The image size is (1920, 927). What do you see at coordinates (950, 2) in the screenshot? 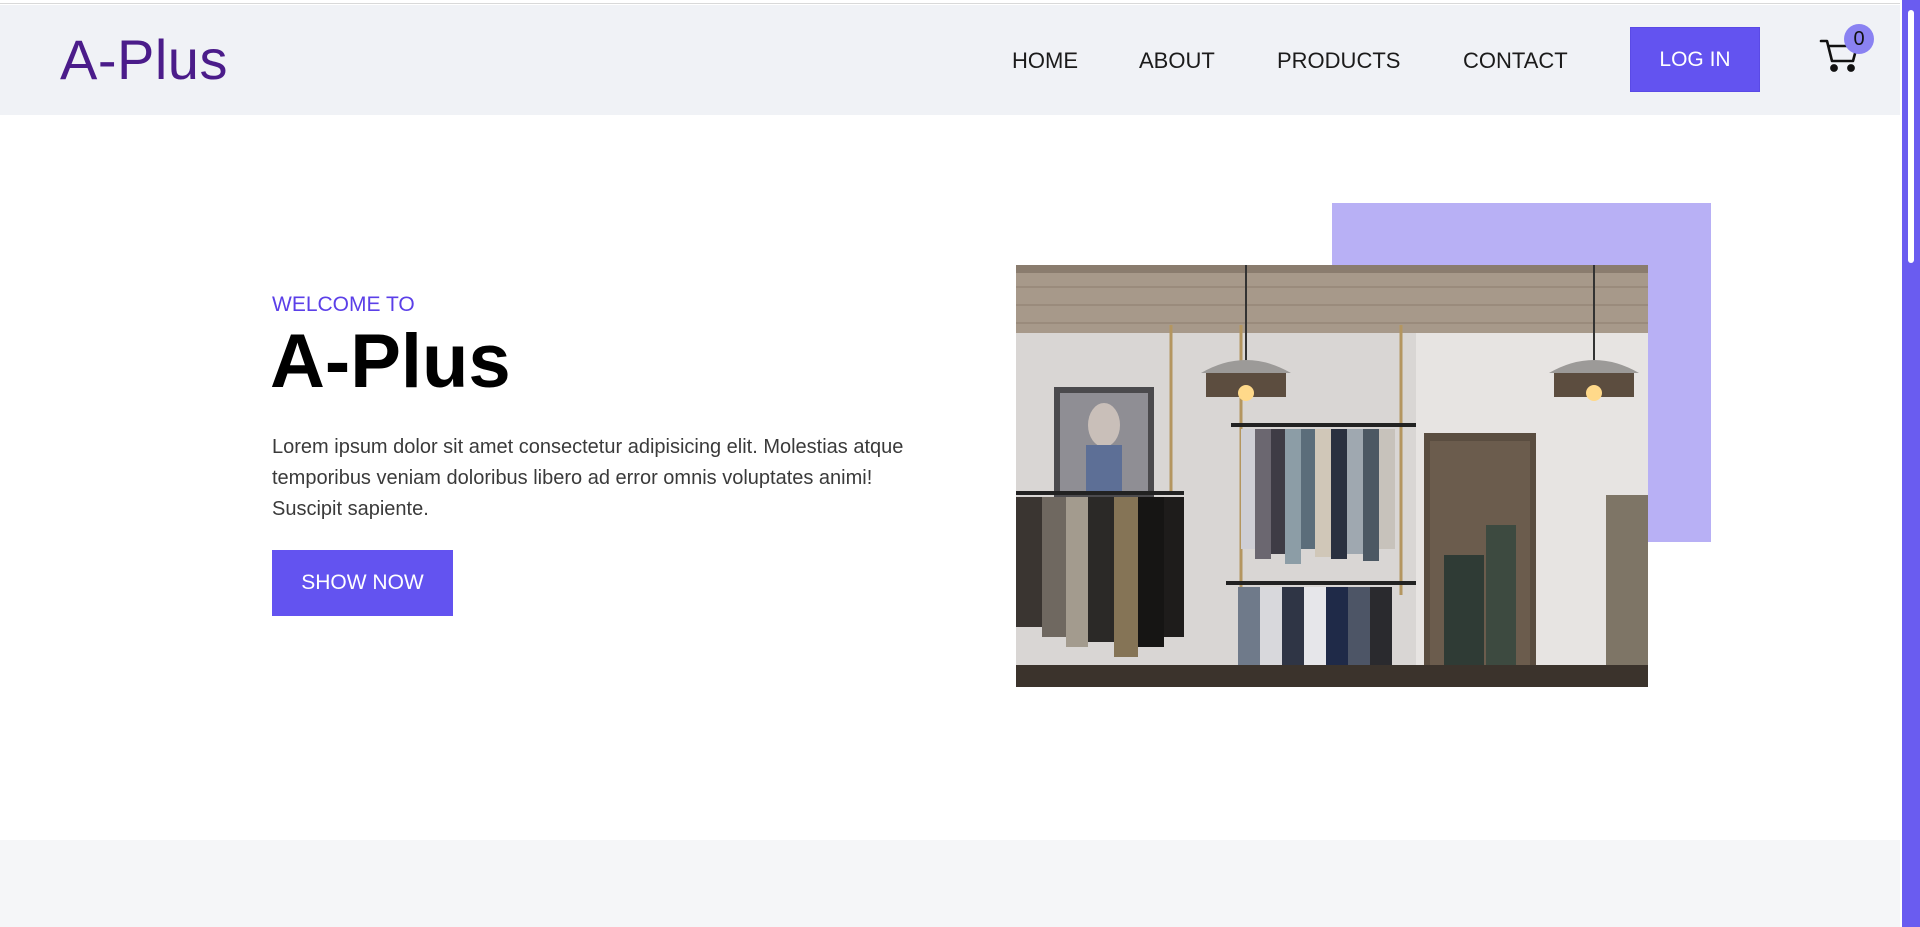
I see `browser-top-edge` at bounding box center [950, 2].